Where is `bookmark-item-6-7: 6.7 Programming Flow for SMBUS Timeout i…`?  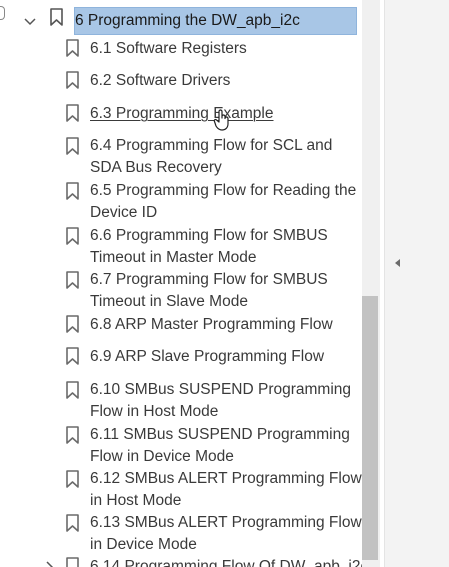
bookmark-item-6-7: 6.7 Programming Flow for SMBUS Timeout i… is located at coordinates (181, 291).